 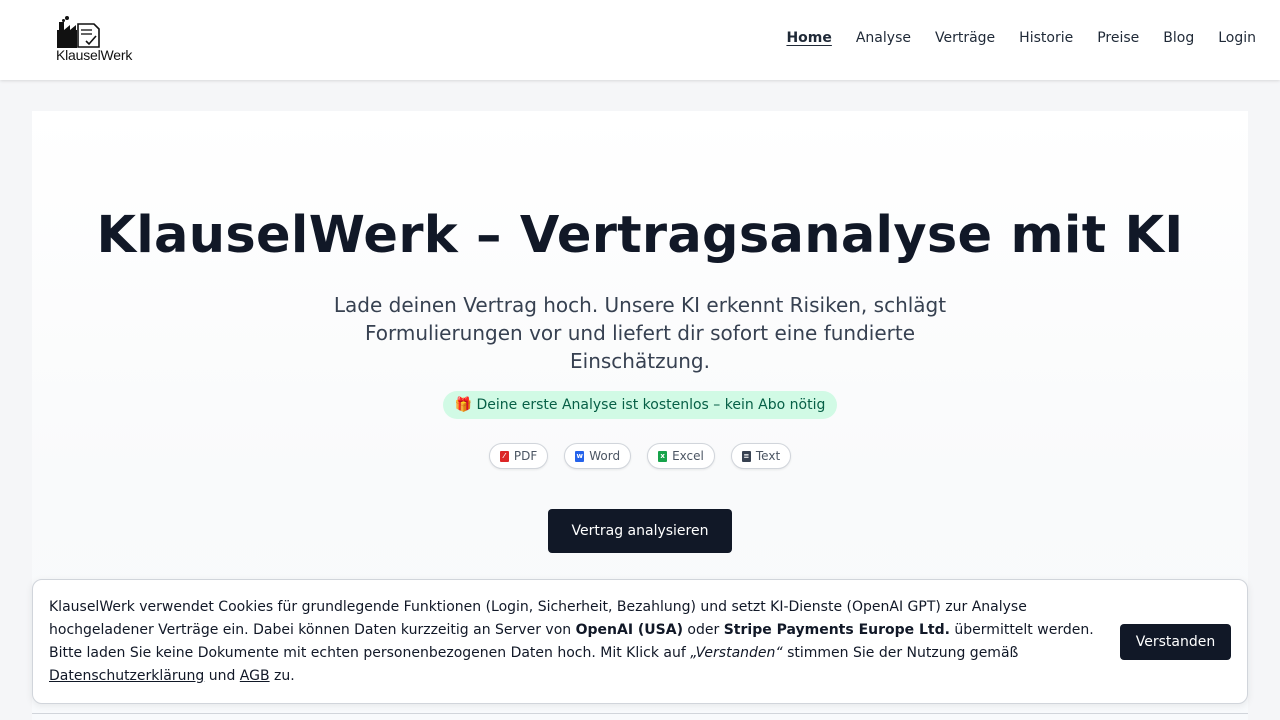 I want to click on hero-title: KlauselWerk – Vertragsanalyse mit KI, so click(x=640, y=235).